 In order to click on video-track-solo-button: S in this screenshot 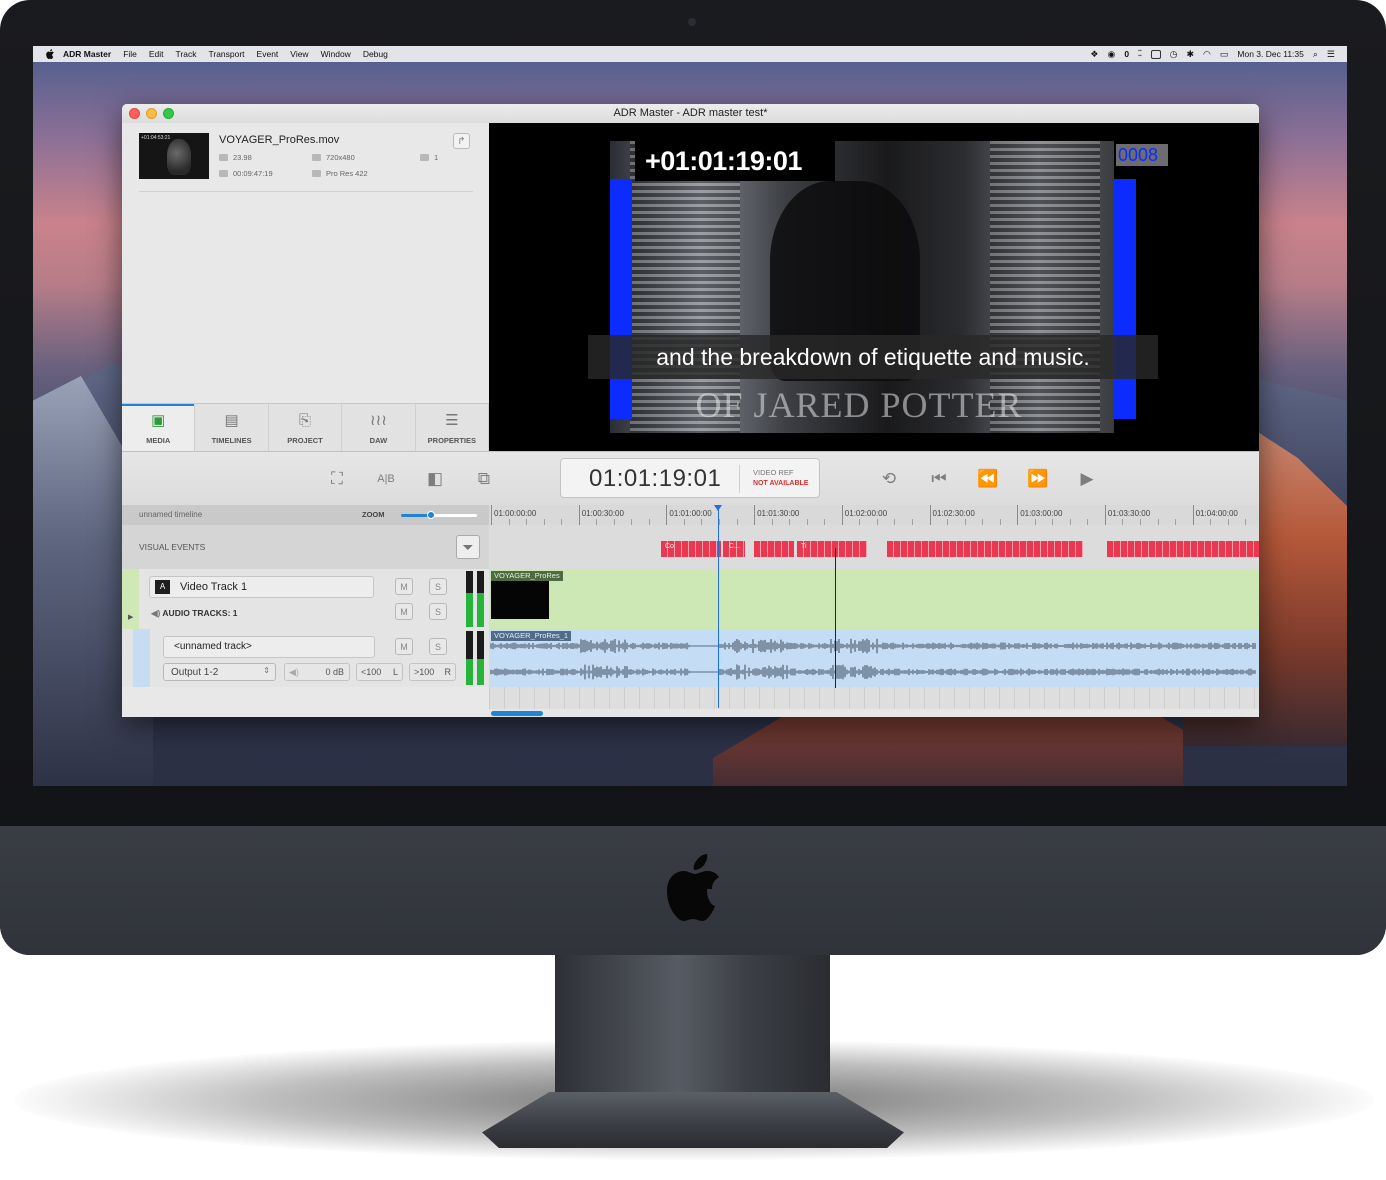, I will do `click(438, 586)`.